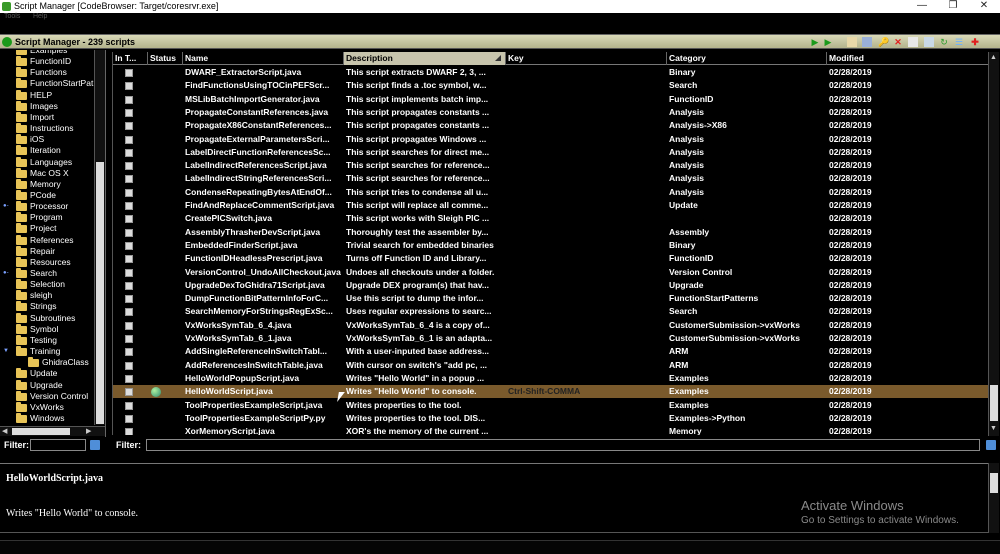  I want to click on tree-horizontal-scrollbar: ◀ ▶, so click(52, 431).